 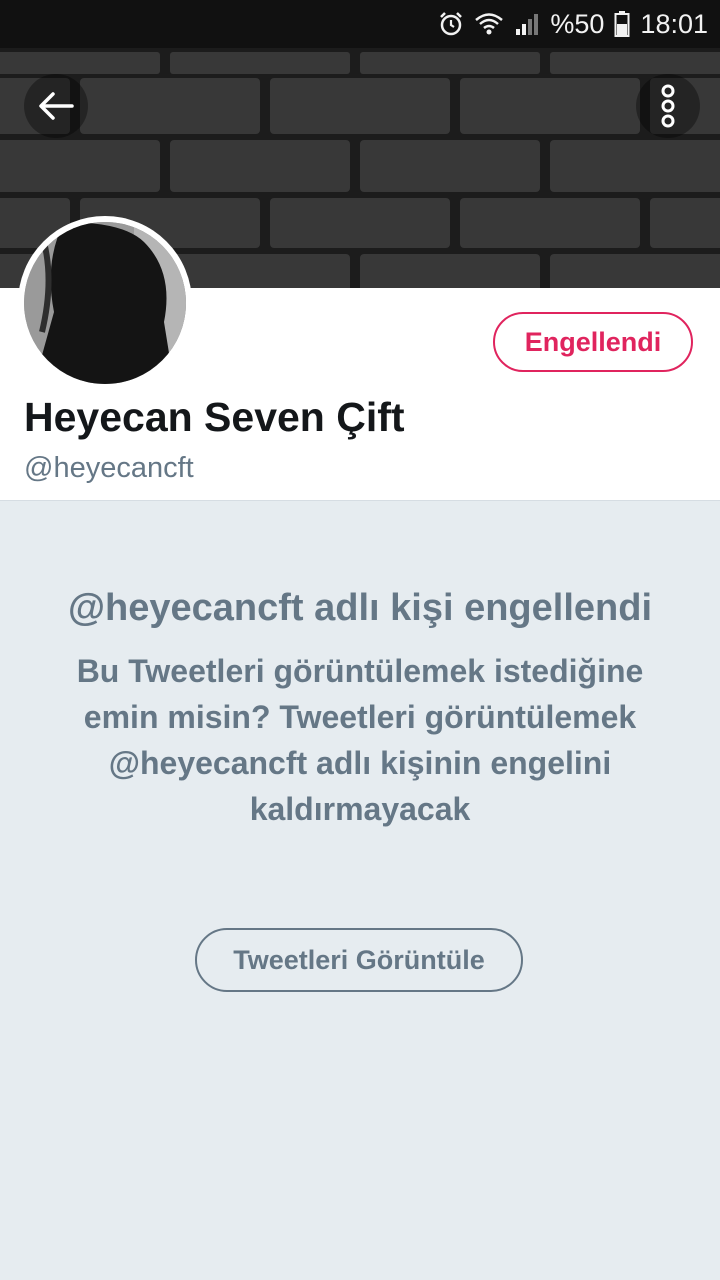 I want to click on battery-percent: %50, so click(x=577, y=23).